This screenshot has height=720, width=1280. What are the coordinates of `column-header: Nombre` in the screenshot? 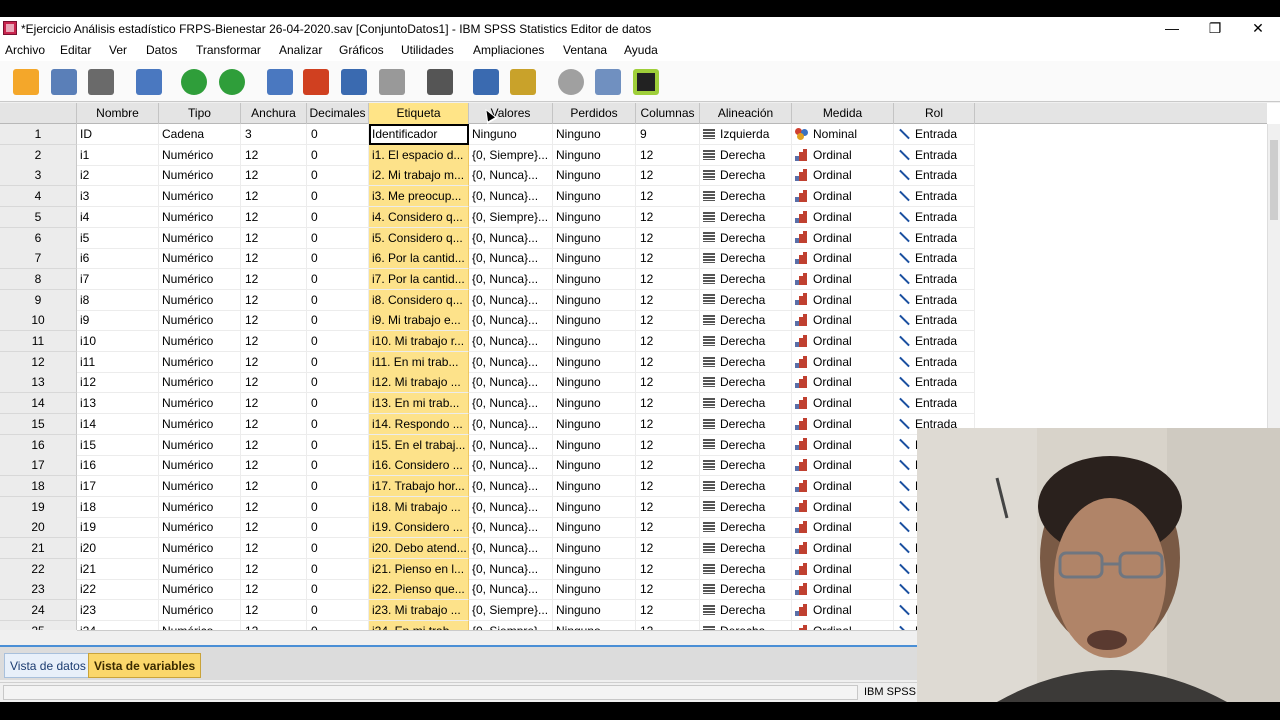 It's located at (118, 113).